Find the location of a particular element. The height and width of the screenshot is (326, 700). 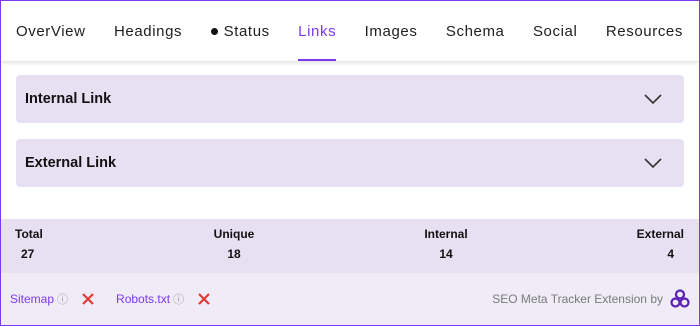

tab-label: Schema is located at coordinates (475, 31).